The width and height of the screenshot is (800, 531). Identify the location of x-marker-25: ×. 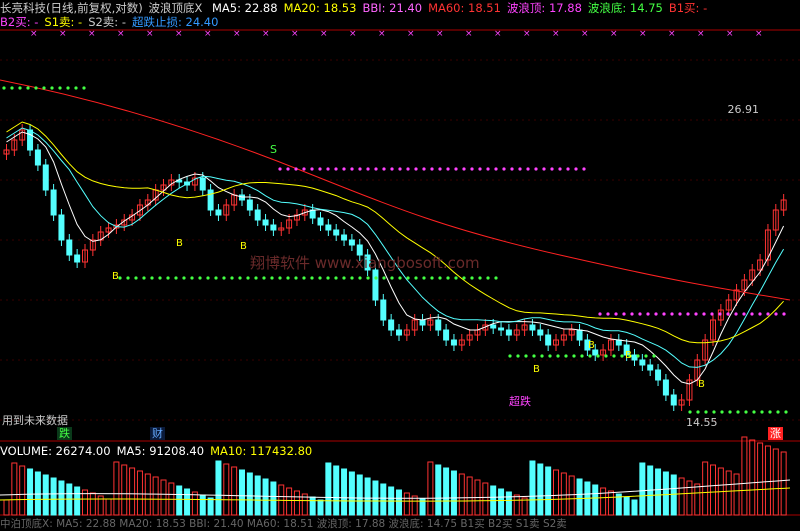
(759, 34).